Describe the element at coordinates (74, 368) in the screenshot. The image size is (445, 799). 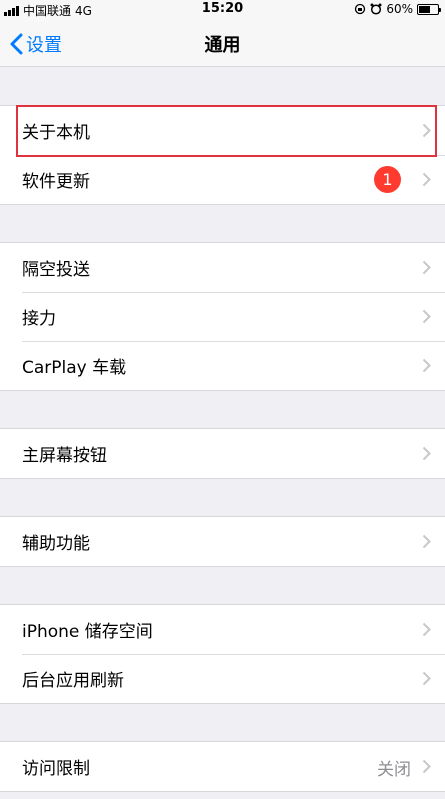
I see `row-carplay-label: CarPlay 车载` at that location.